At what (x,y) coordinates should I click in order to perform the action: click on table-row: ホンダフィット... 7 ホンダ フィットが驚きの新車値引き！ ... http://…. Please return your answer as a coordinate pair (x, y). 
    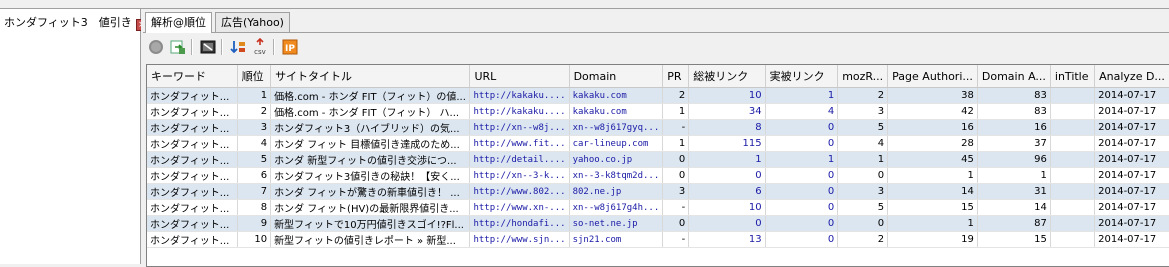
    Looking at the image, I should click on (658, 191).